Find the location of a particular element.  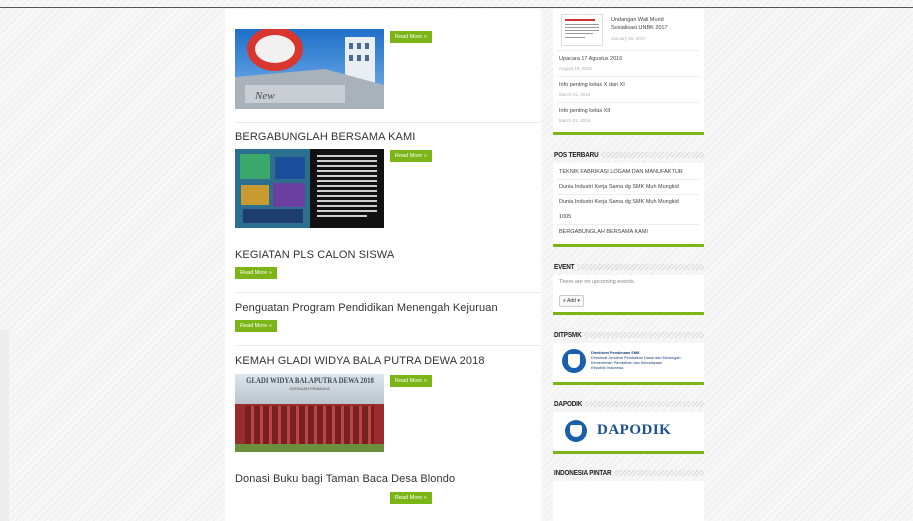

event-add-label: Add is located at coordinates (571, 301).